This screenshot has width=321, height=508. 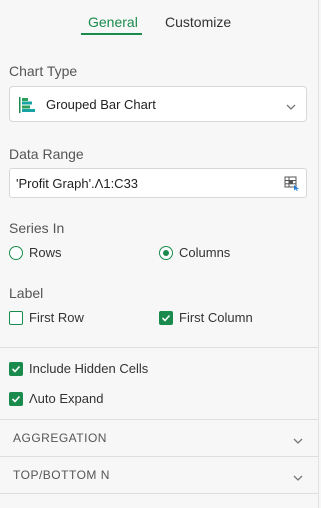 I want to click on chart-type-label: Chart Type, so click(x=43, y=71).